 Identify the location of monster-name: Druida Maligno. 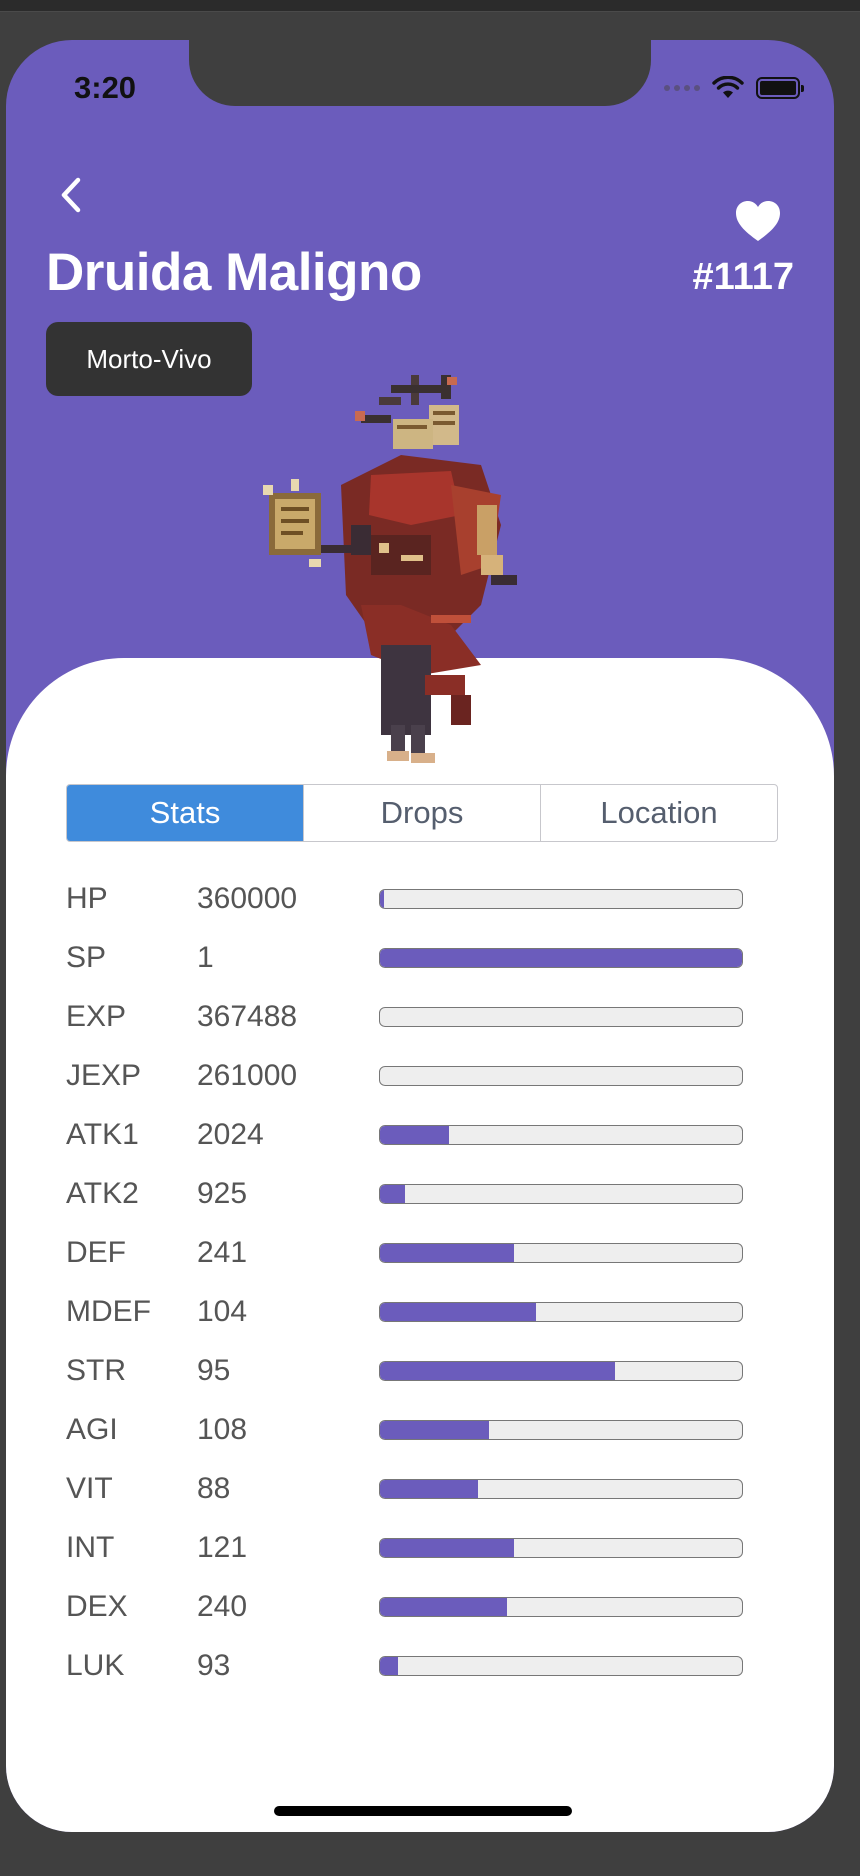
(234, 272).